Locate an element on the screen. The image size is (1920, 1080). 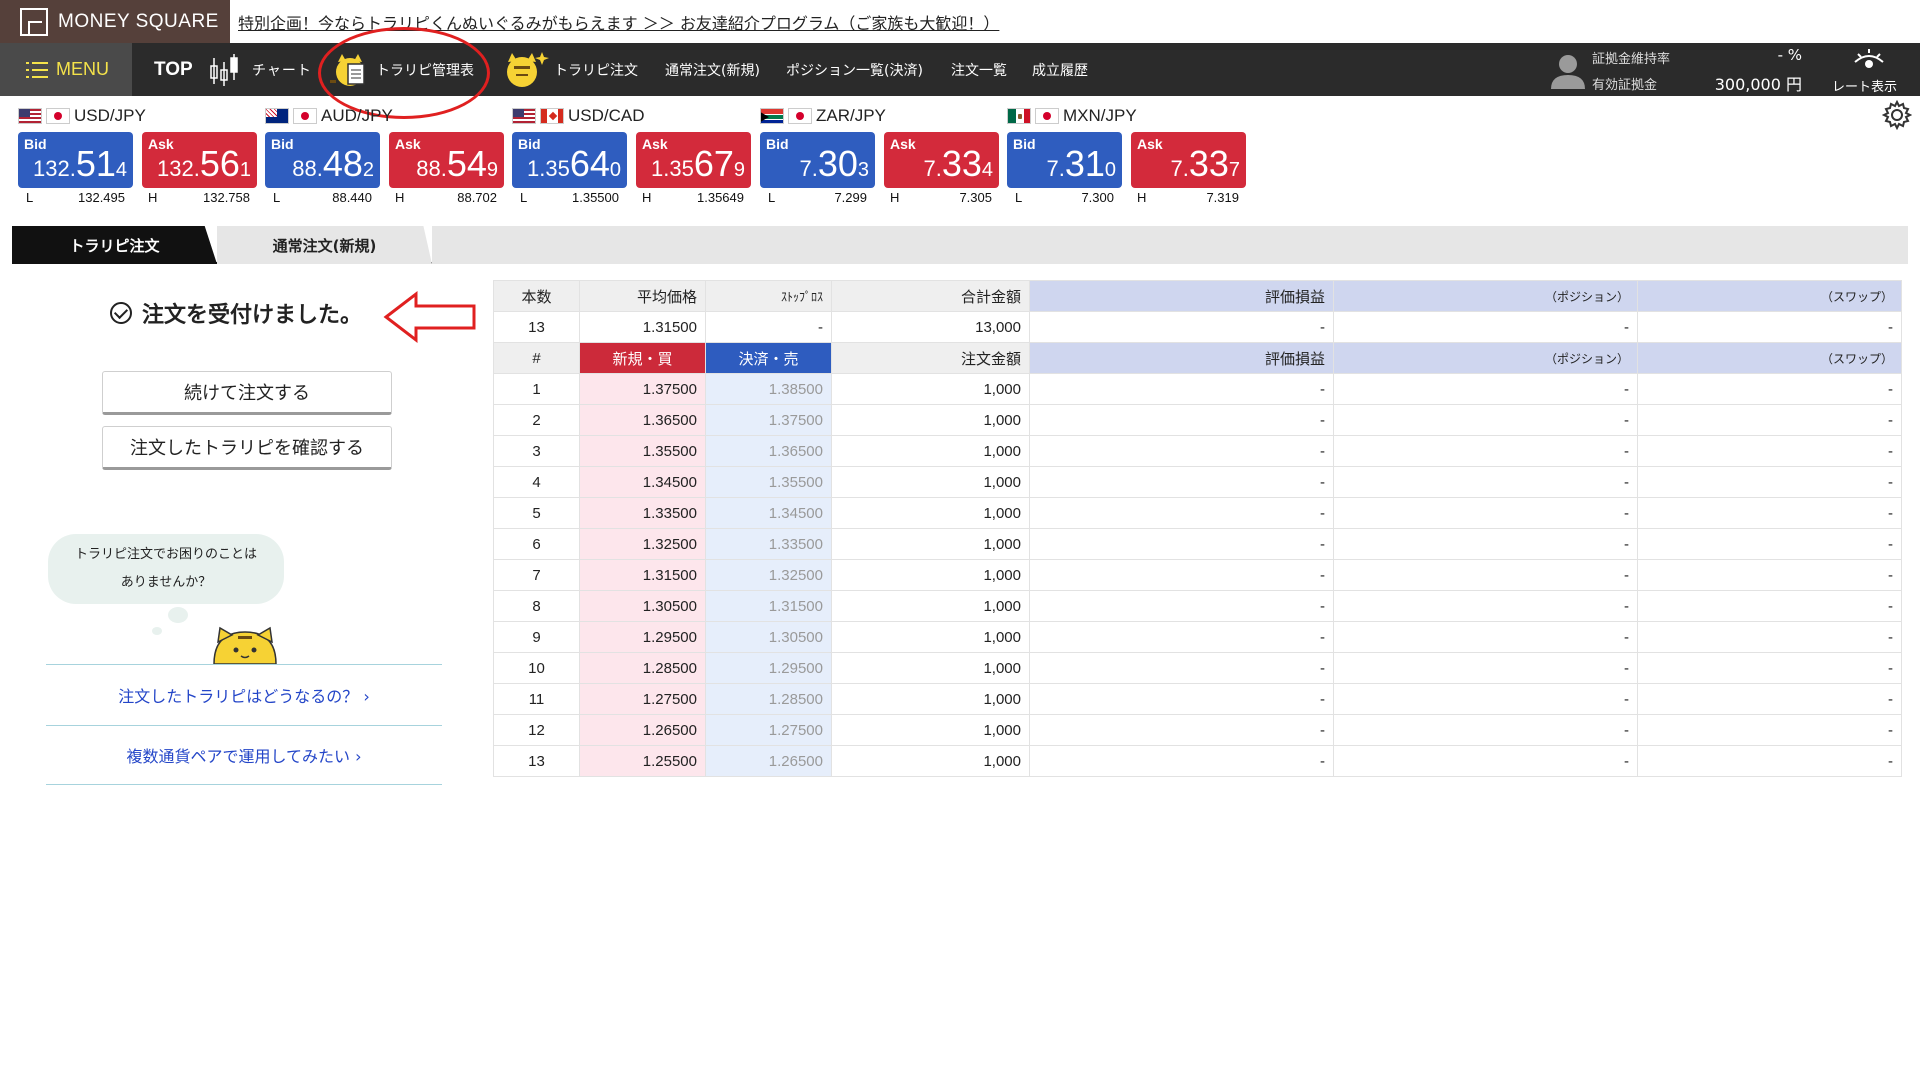
col-avg-price: 平均価格 is located at coordinates (642, 296).